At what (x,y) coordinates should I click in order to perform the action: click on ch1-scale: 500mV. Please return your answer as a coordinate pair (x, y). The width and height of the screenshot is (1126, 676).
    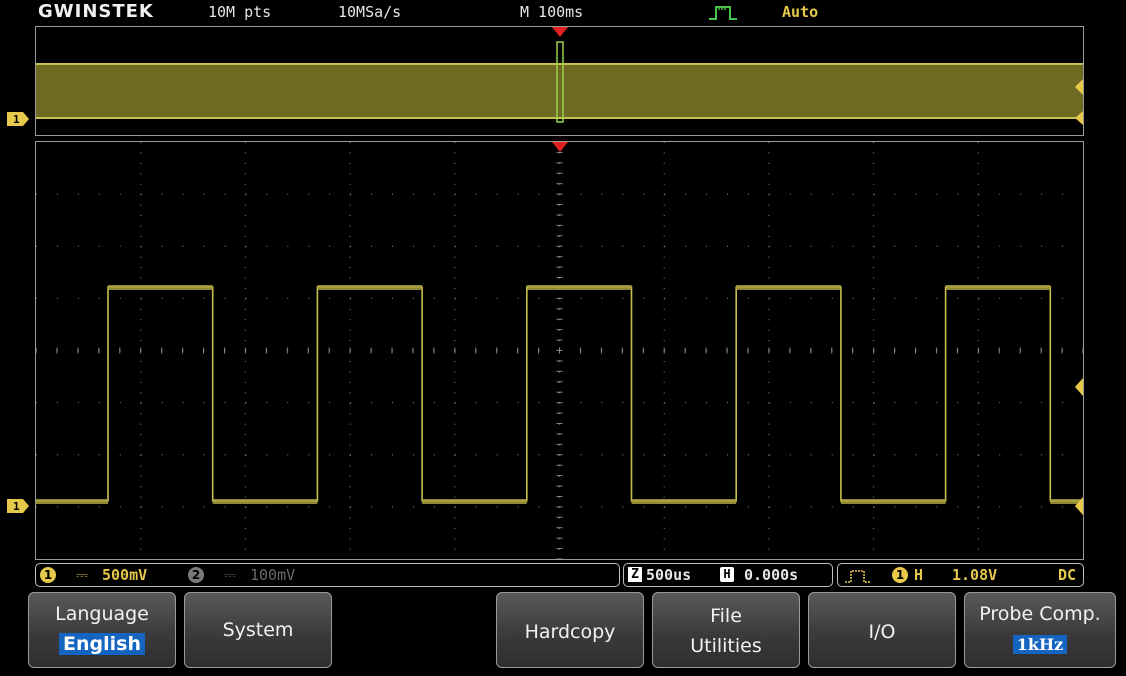
    Looking at the image, I should click on (125, 575).